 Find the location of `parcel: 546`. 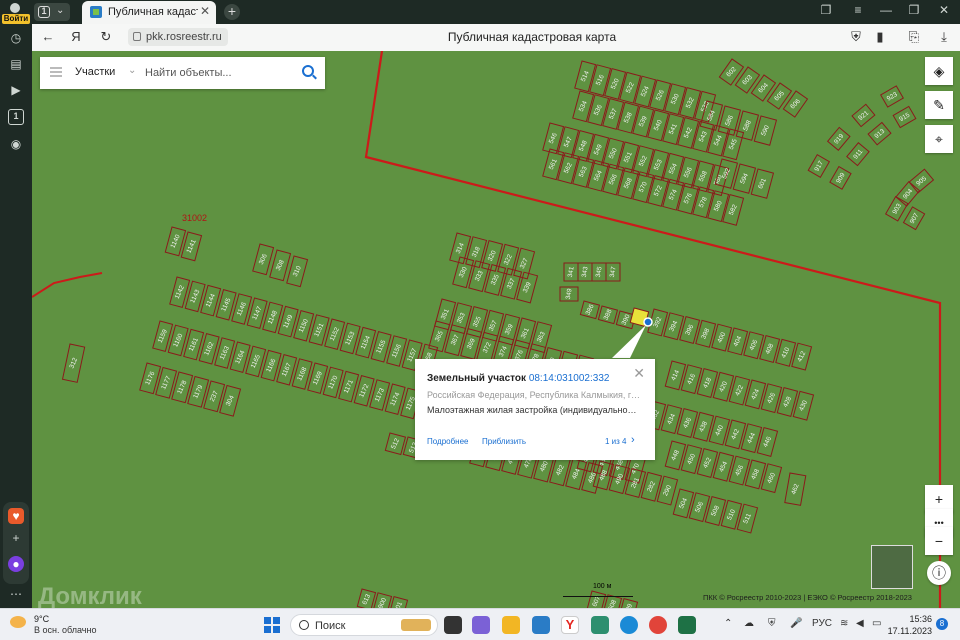

parcel: 546 is located at coordinates (553, 138).